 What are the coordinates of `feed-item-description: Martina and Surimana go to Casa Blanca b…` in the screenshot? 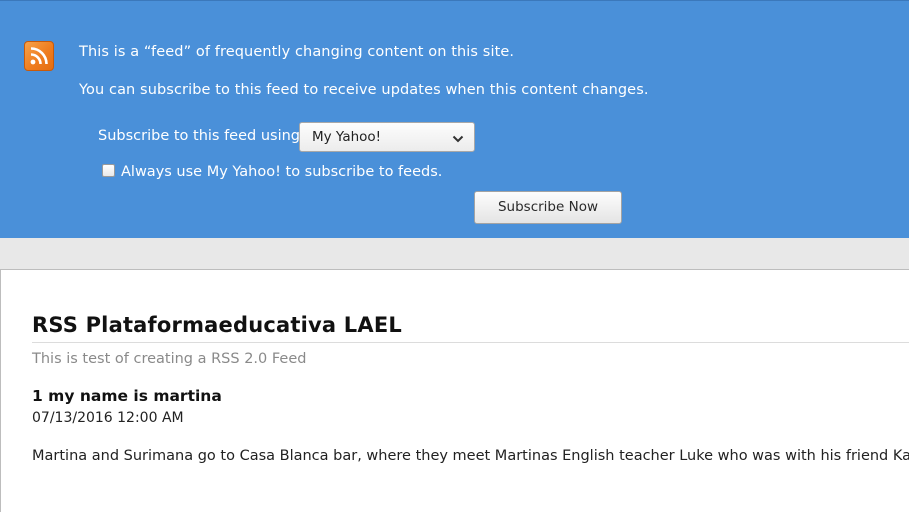 It's located at (470, 456).